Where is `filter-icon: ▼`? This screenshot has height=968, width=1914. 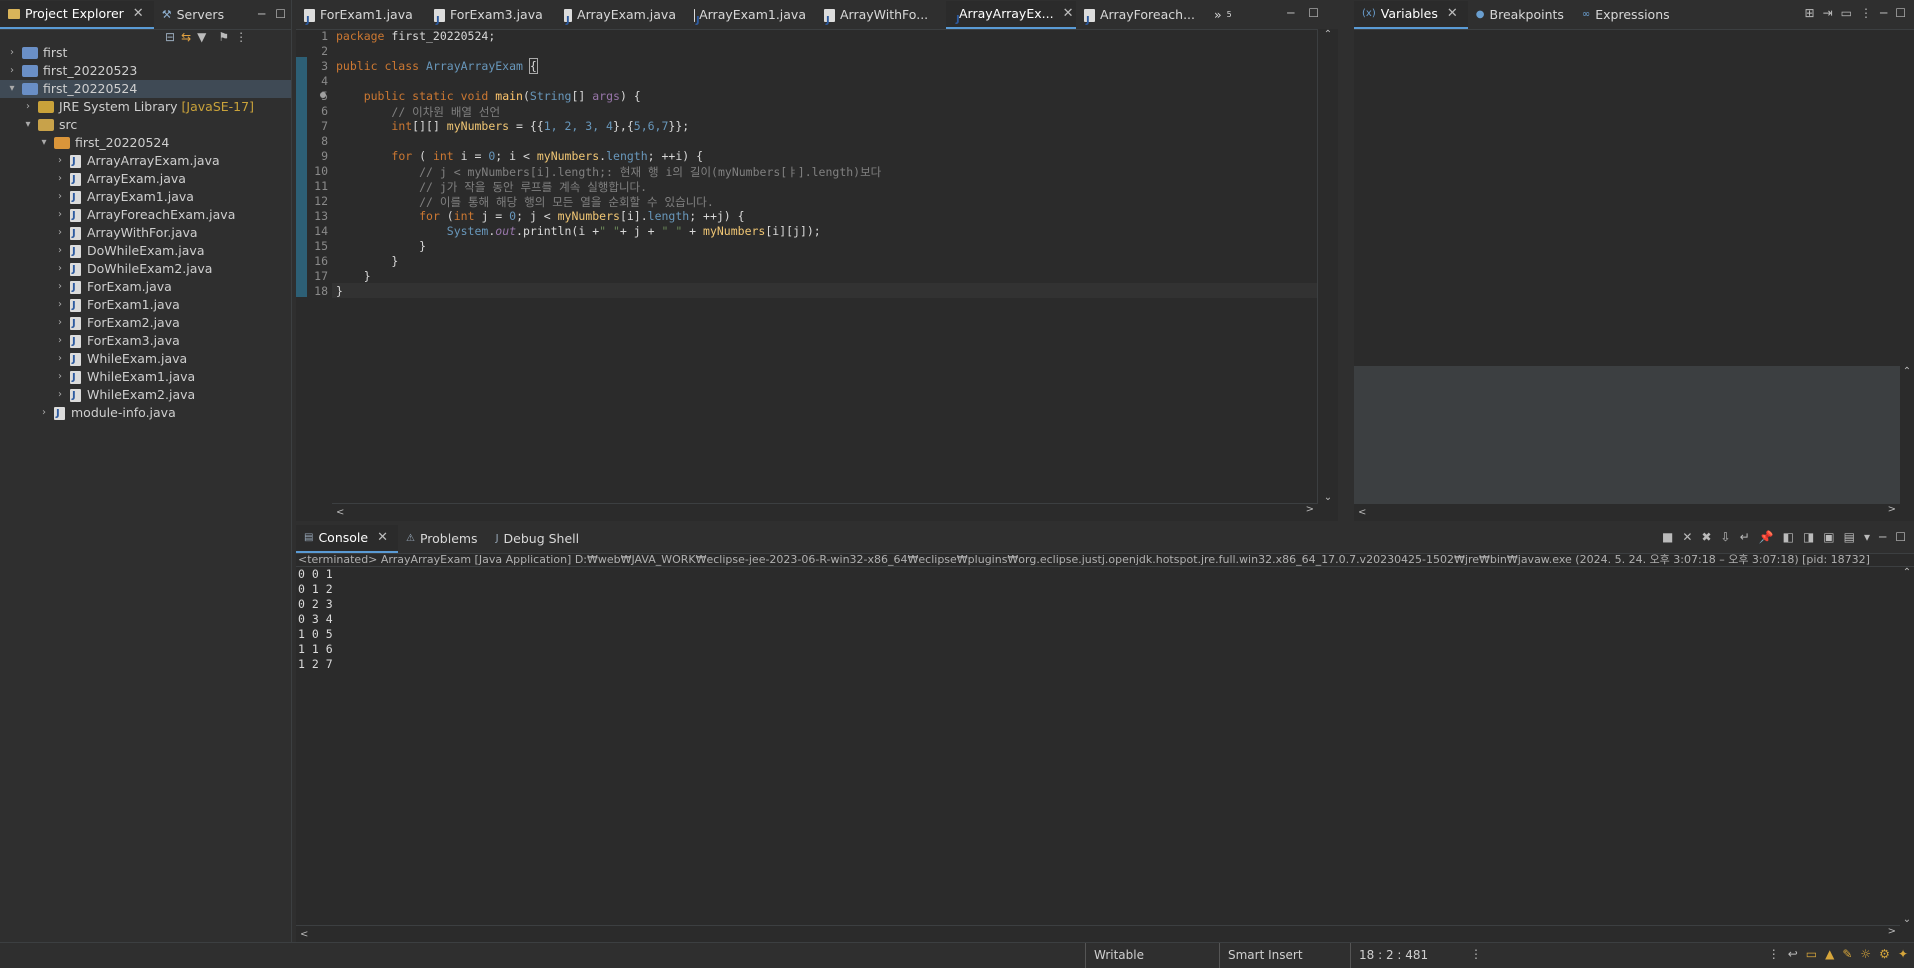
filter-icon: ▼ is located at coordinates (201, 37).